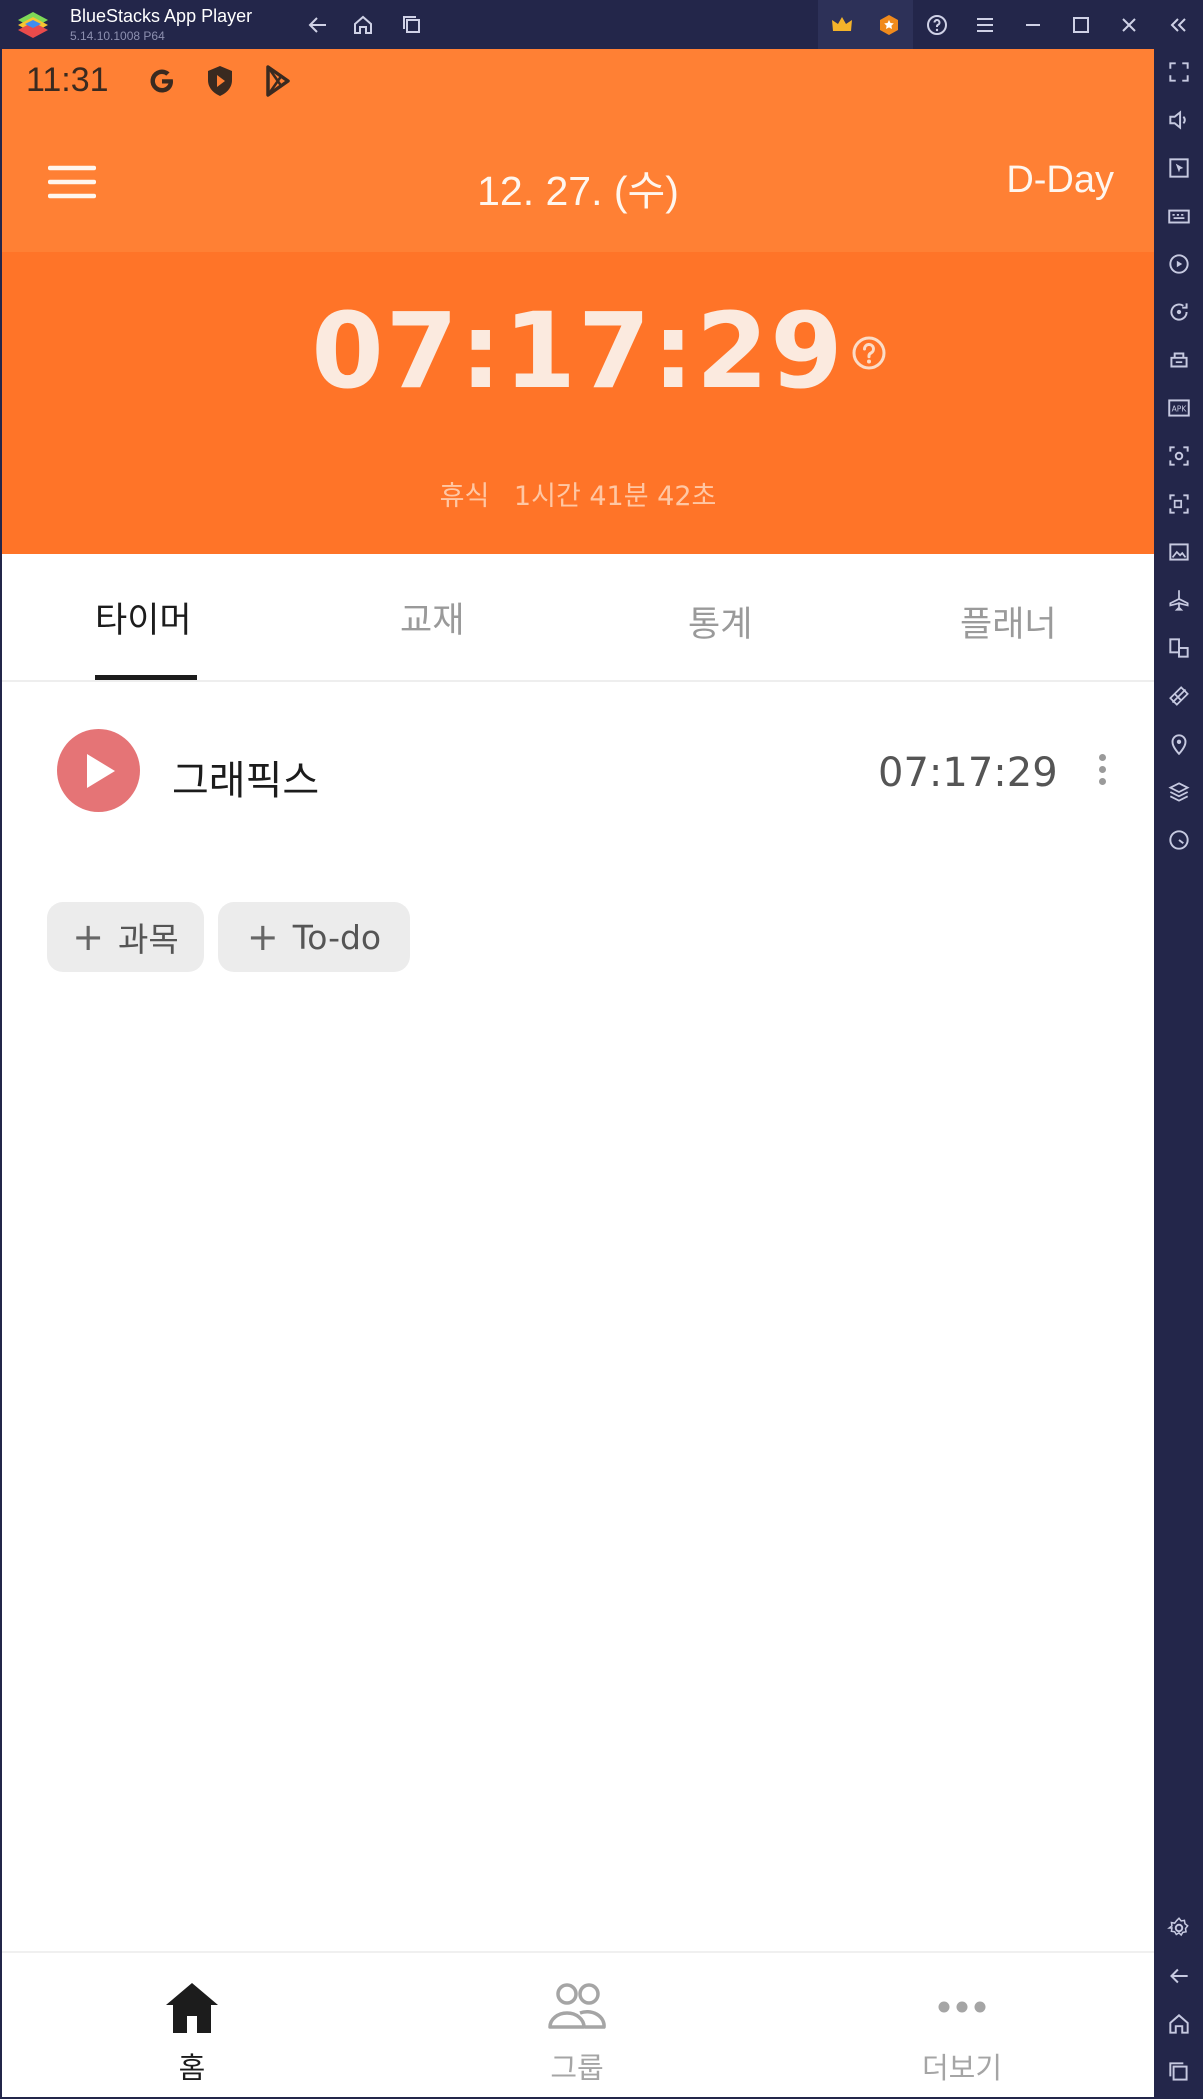  What do you see at coordinates (962, 2068) in the screenshot?
I see `nav-more-label: 더보기` at bounding box center [962, 2068].